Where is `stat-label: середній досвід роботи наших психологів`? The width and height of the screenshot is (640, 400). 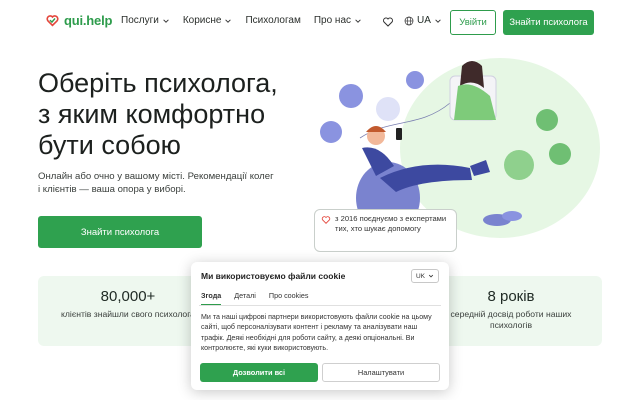
stat-label: середній досвід роботи наших психологів is located at coordinates (511, 319).